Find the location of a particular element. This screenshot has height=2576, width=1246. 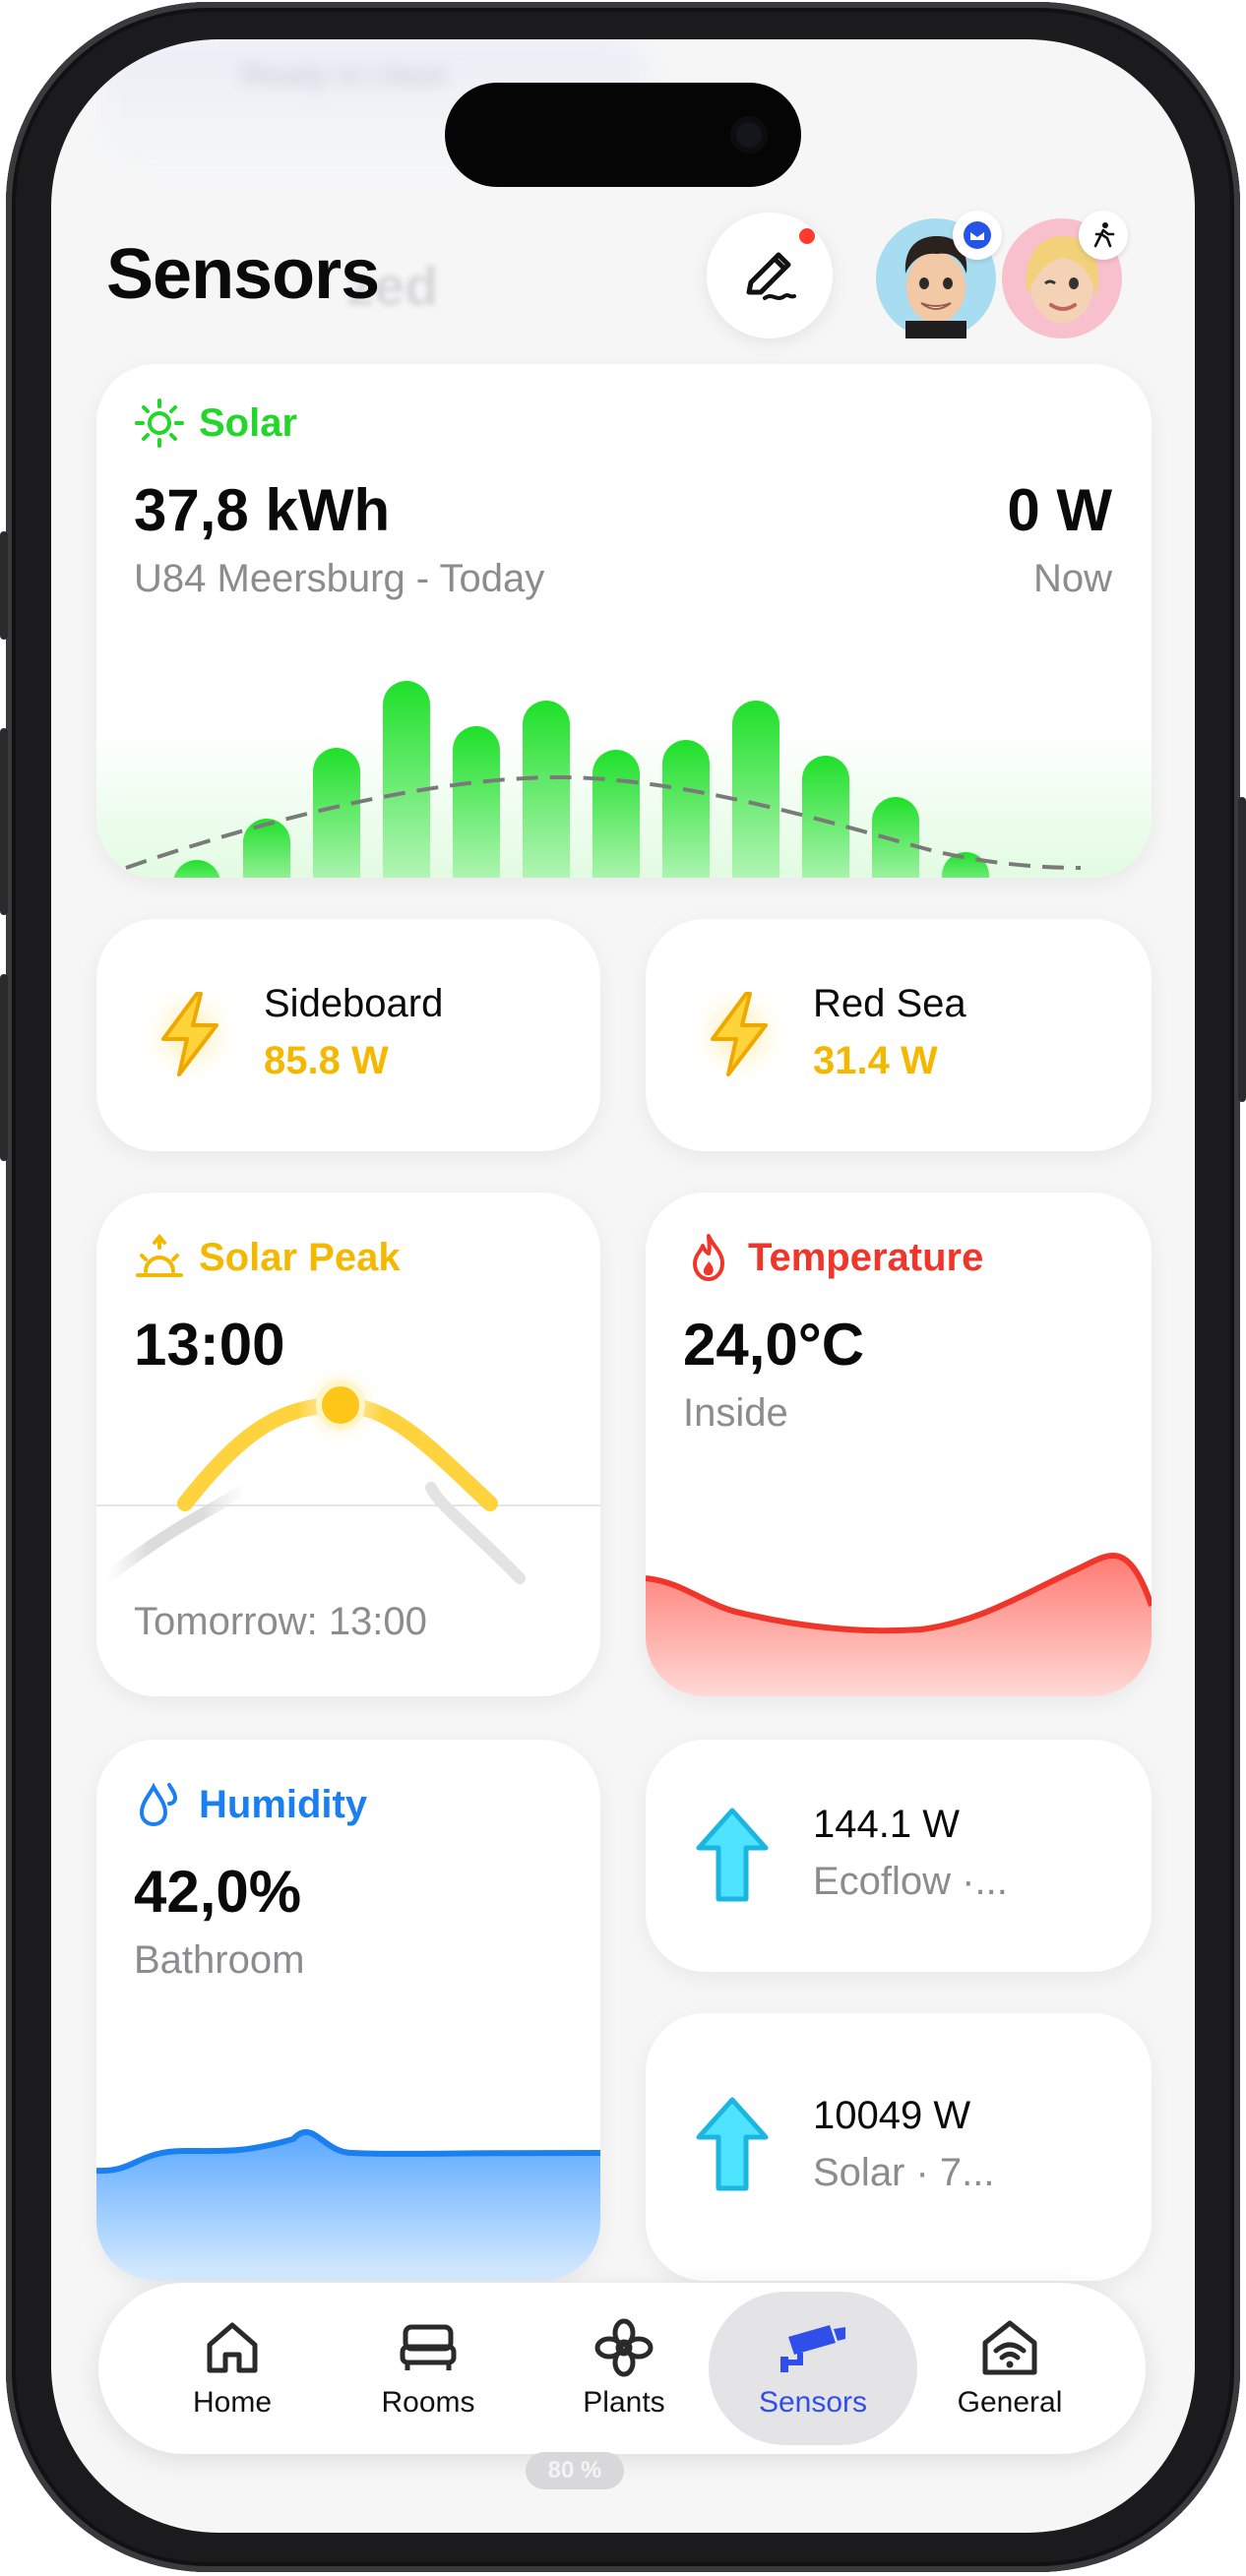

camera-icon is located at coordinates (812, 2348).